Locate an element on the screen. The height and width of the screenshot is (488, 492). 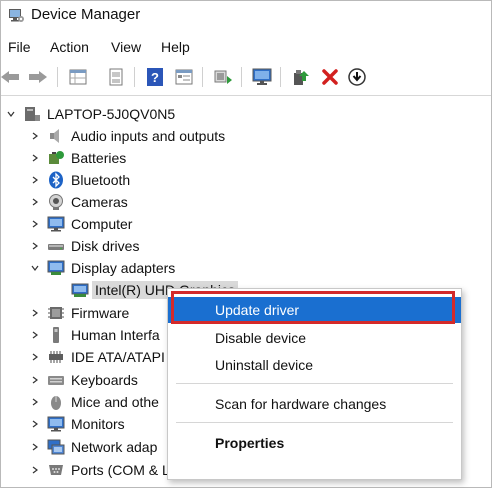
menu-item-label: Properties is located at coordinates (250, 443).